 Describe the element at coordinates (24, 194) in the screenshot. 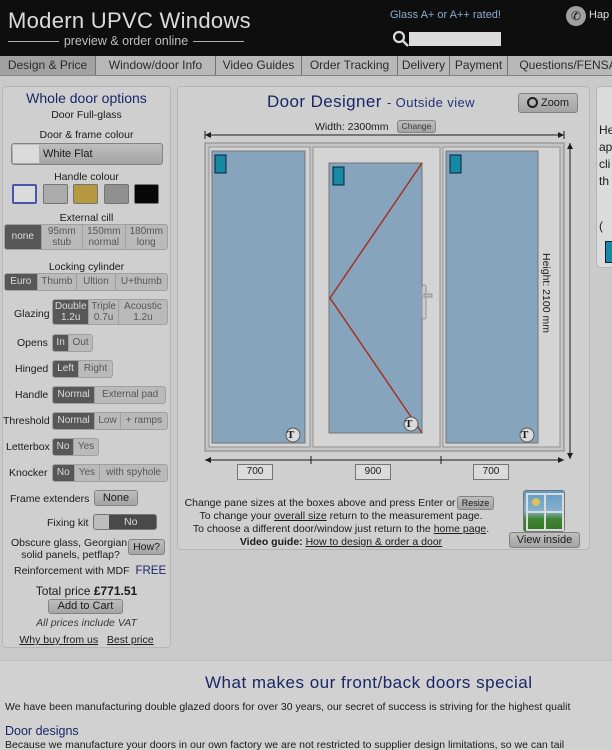

I see `handle-swatch-white` at that location.